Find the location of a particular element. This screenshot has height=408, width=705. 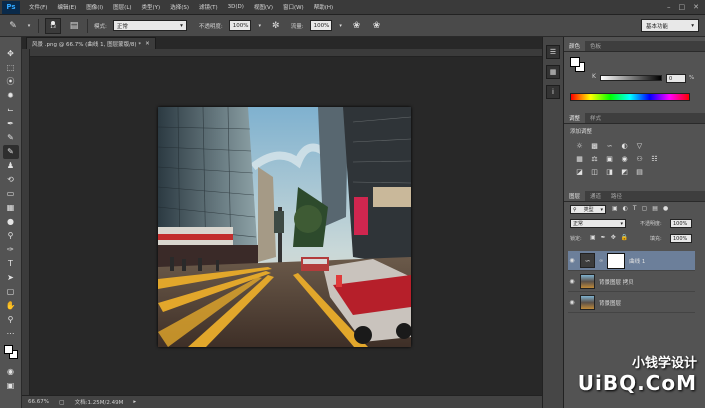

layer-opacity-field: 100% is located at coordinates (681, 223).